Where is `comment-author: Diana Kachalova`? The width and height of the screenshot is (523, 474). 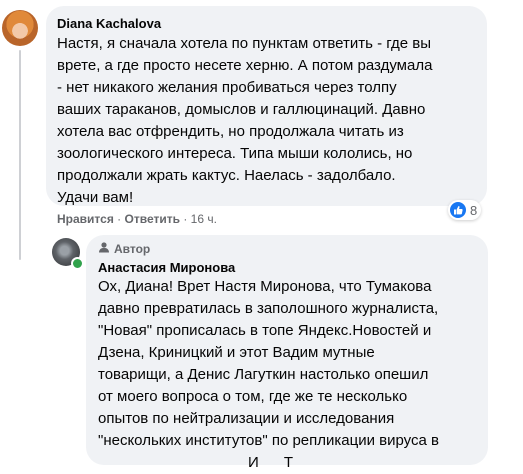 comment-author: Diana Kachalova is located at coordinates (109, 24).